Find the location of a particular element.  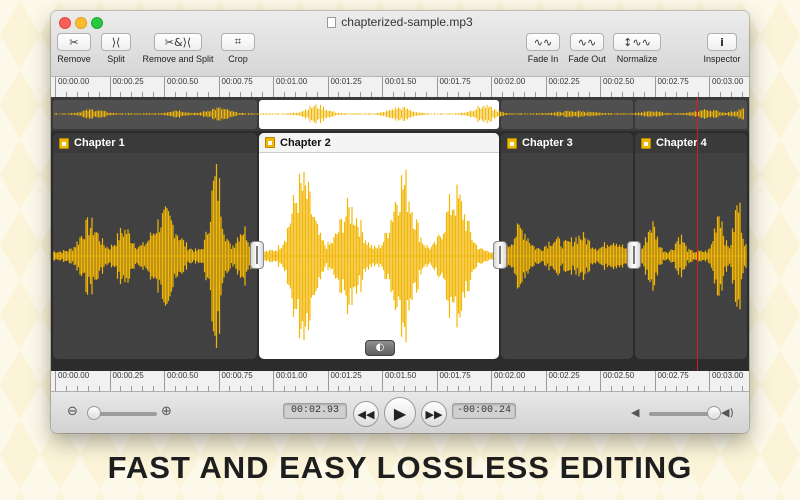

crop-tool: ⌗ Crop is located at coordinates (238, 48).